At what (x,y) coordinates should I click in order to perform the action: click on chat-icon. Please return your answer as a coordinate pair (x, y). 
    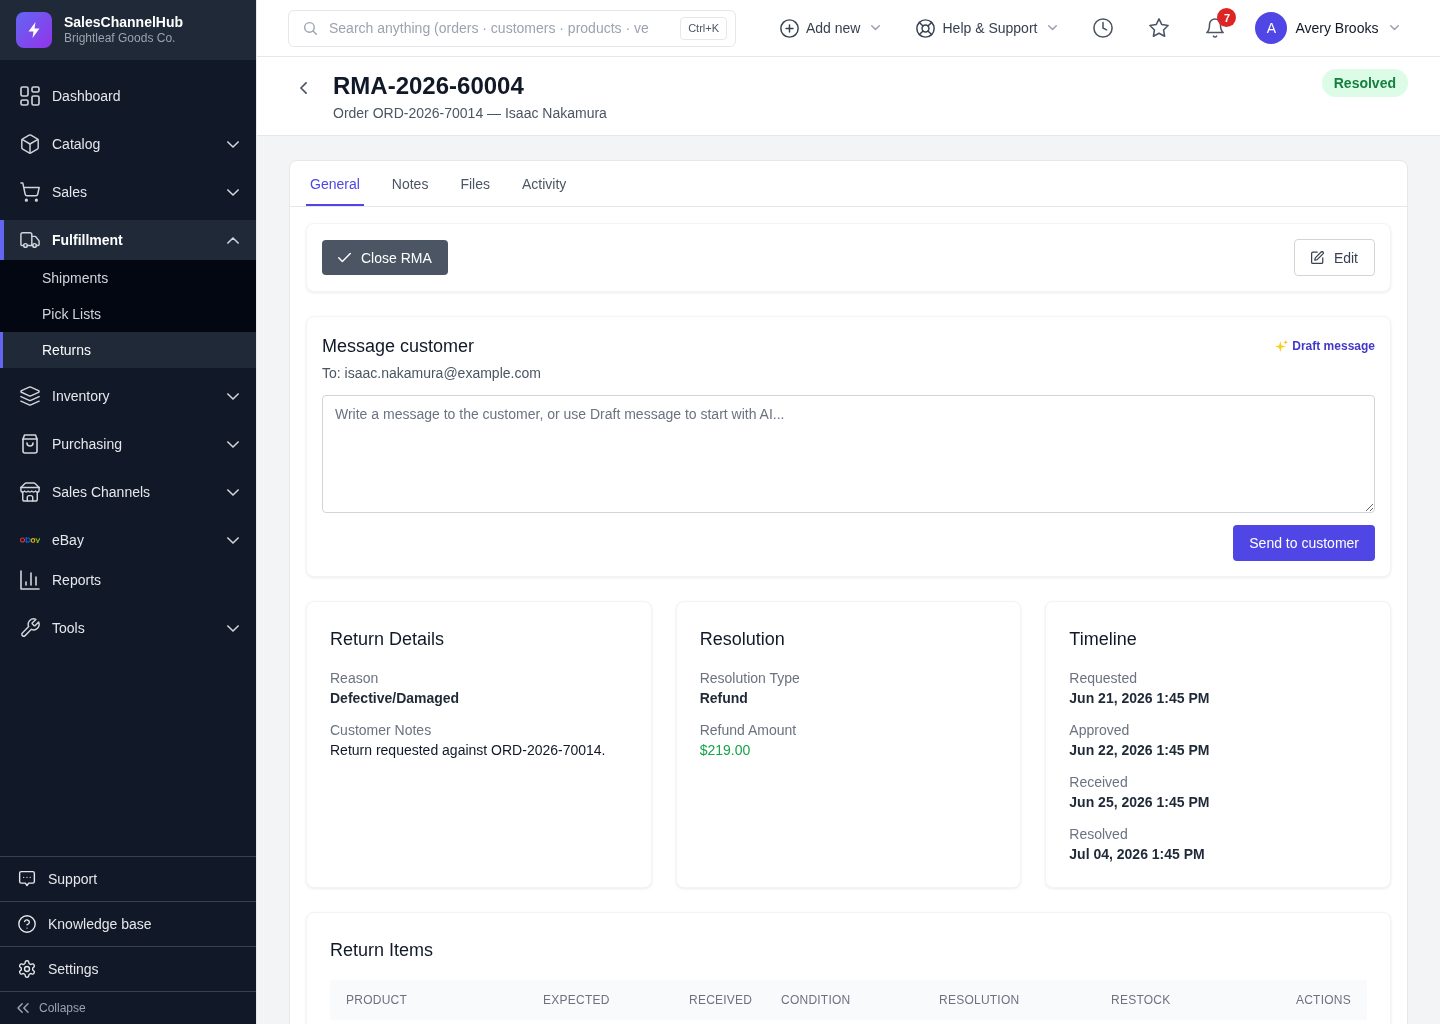
    Looking at the image, I should click on (27, 879).